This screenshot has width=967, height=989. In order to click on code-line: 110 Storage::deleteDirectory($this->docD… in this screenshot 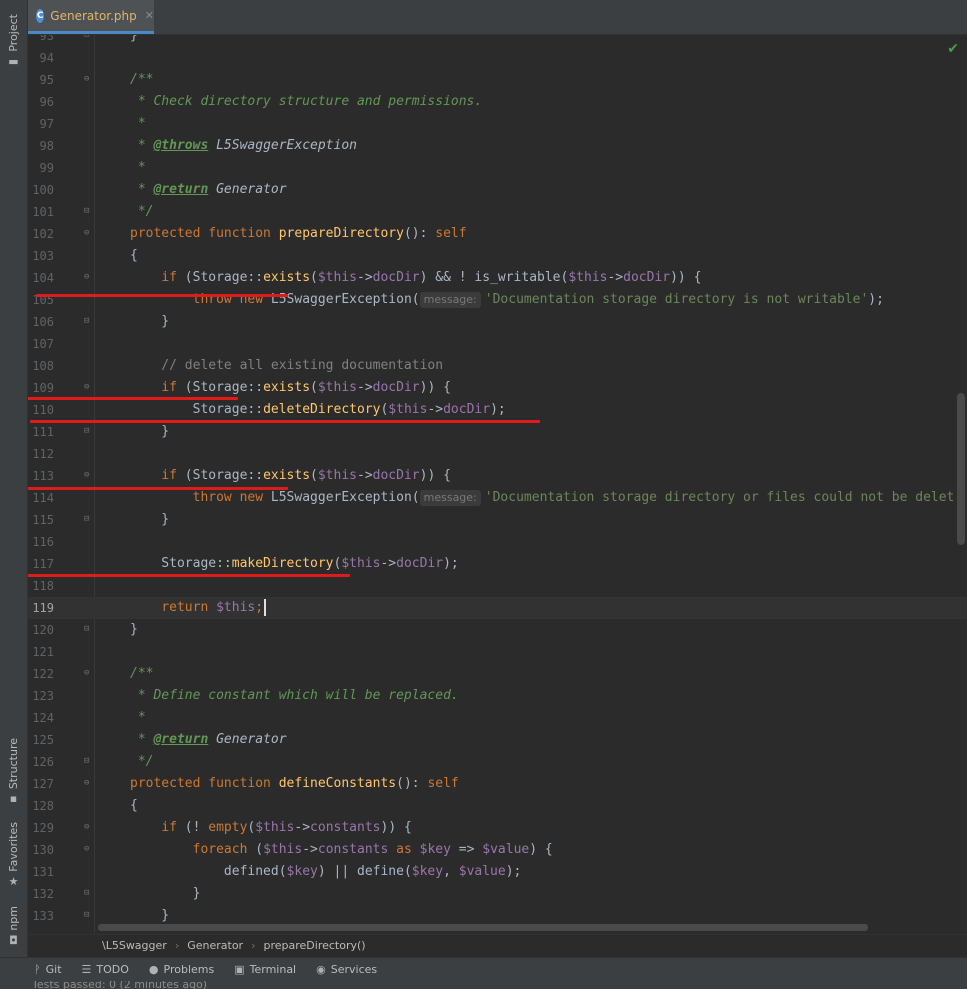, I will do `click(497, 410)`.